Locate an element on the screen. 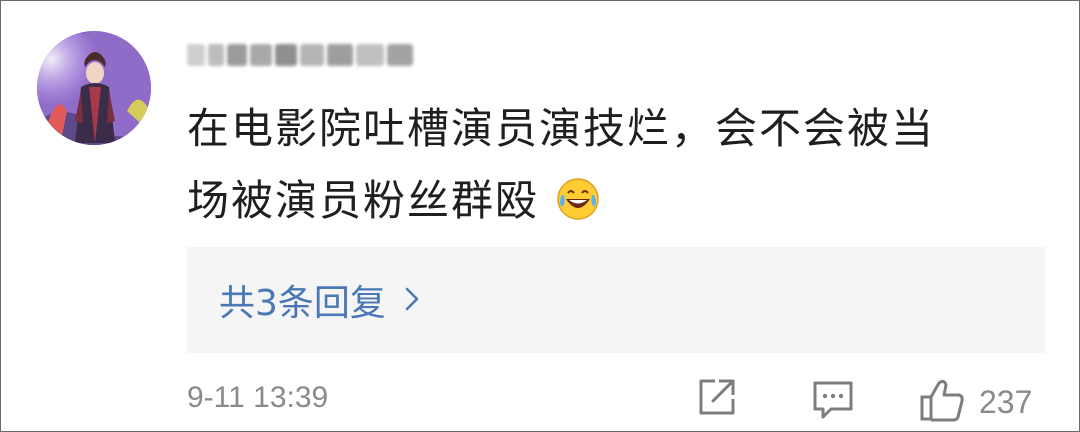  comment-line-2-text: 场被演员粉丝群殴 is located at coordinates (363, 200).